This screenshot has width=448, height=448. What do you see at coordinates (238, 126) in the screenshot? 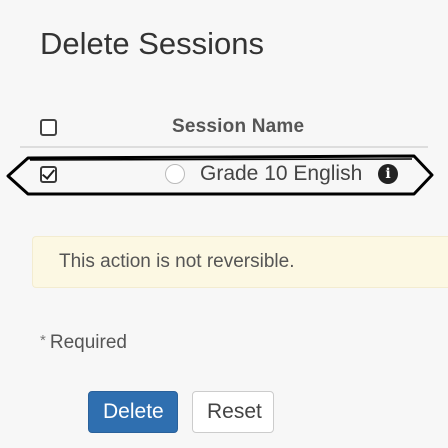
I see `column-header-session-name: Session Name` at bounding box center [238, 126].